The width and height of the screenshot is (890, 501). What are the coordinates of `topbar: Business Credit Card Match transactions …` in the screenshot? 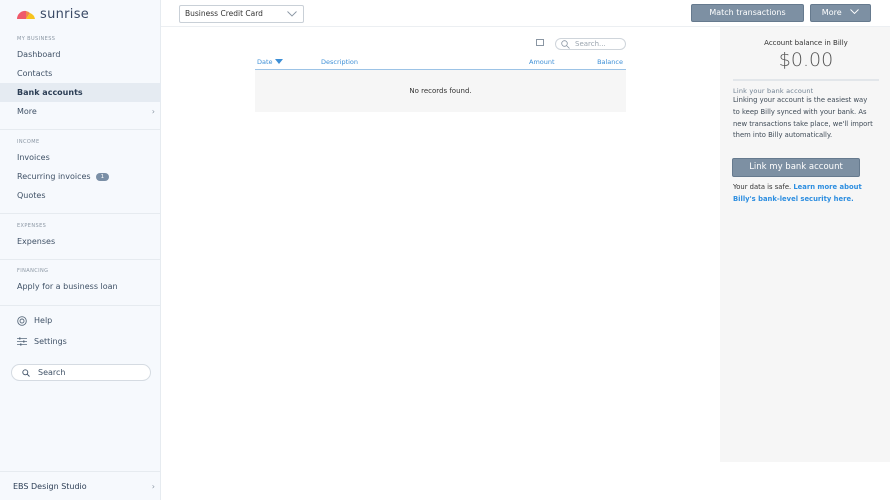 It's located at (525, 13).